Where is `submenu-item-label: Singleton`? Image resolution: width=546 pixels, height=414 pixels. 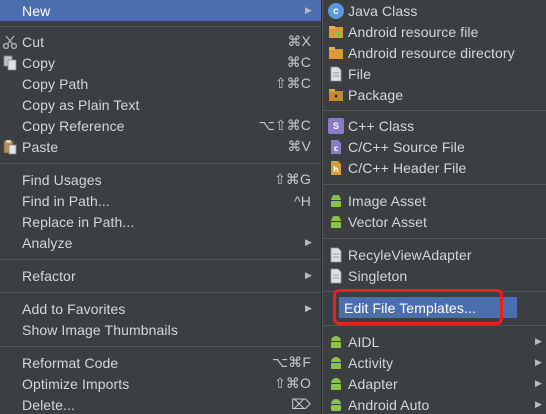
submenu-item-label: Singleton is located at coordinates (378, 275).